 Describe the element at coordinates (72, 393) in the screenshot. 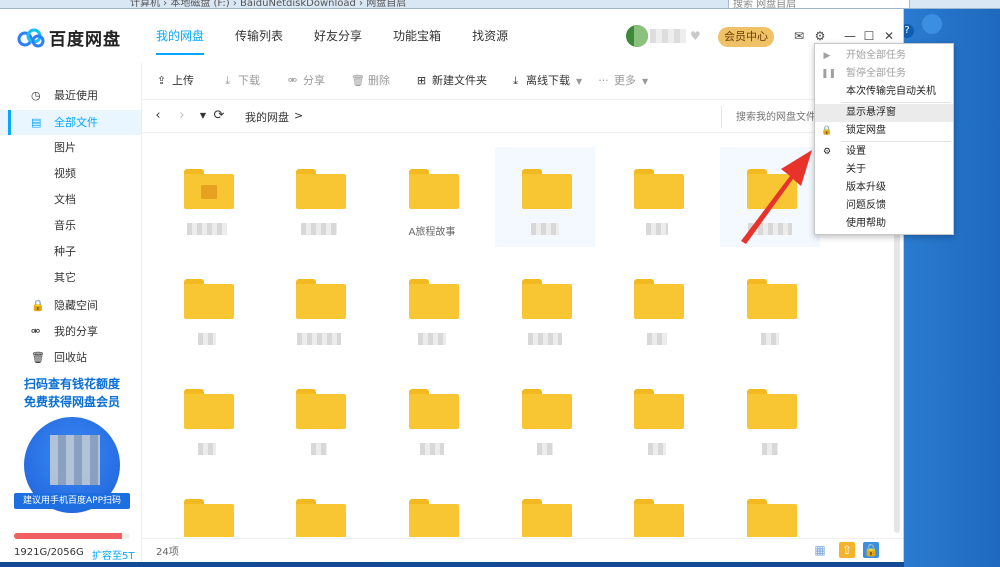

I see `promo-text: 扫码查有钱花额度 免费获得网盘会员` at that location.